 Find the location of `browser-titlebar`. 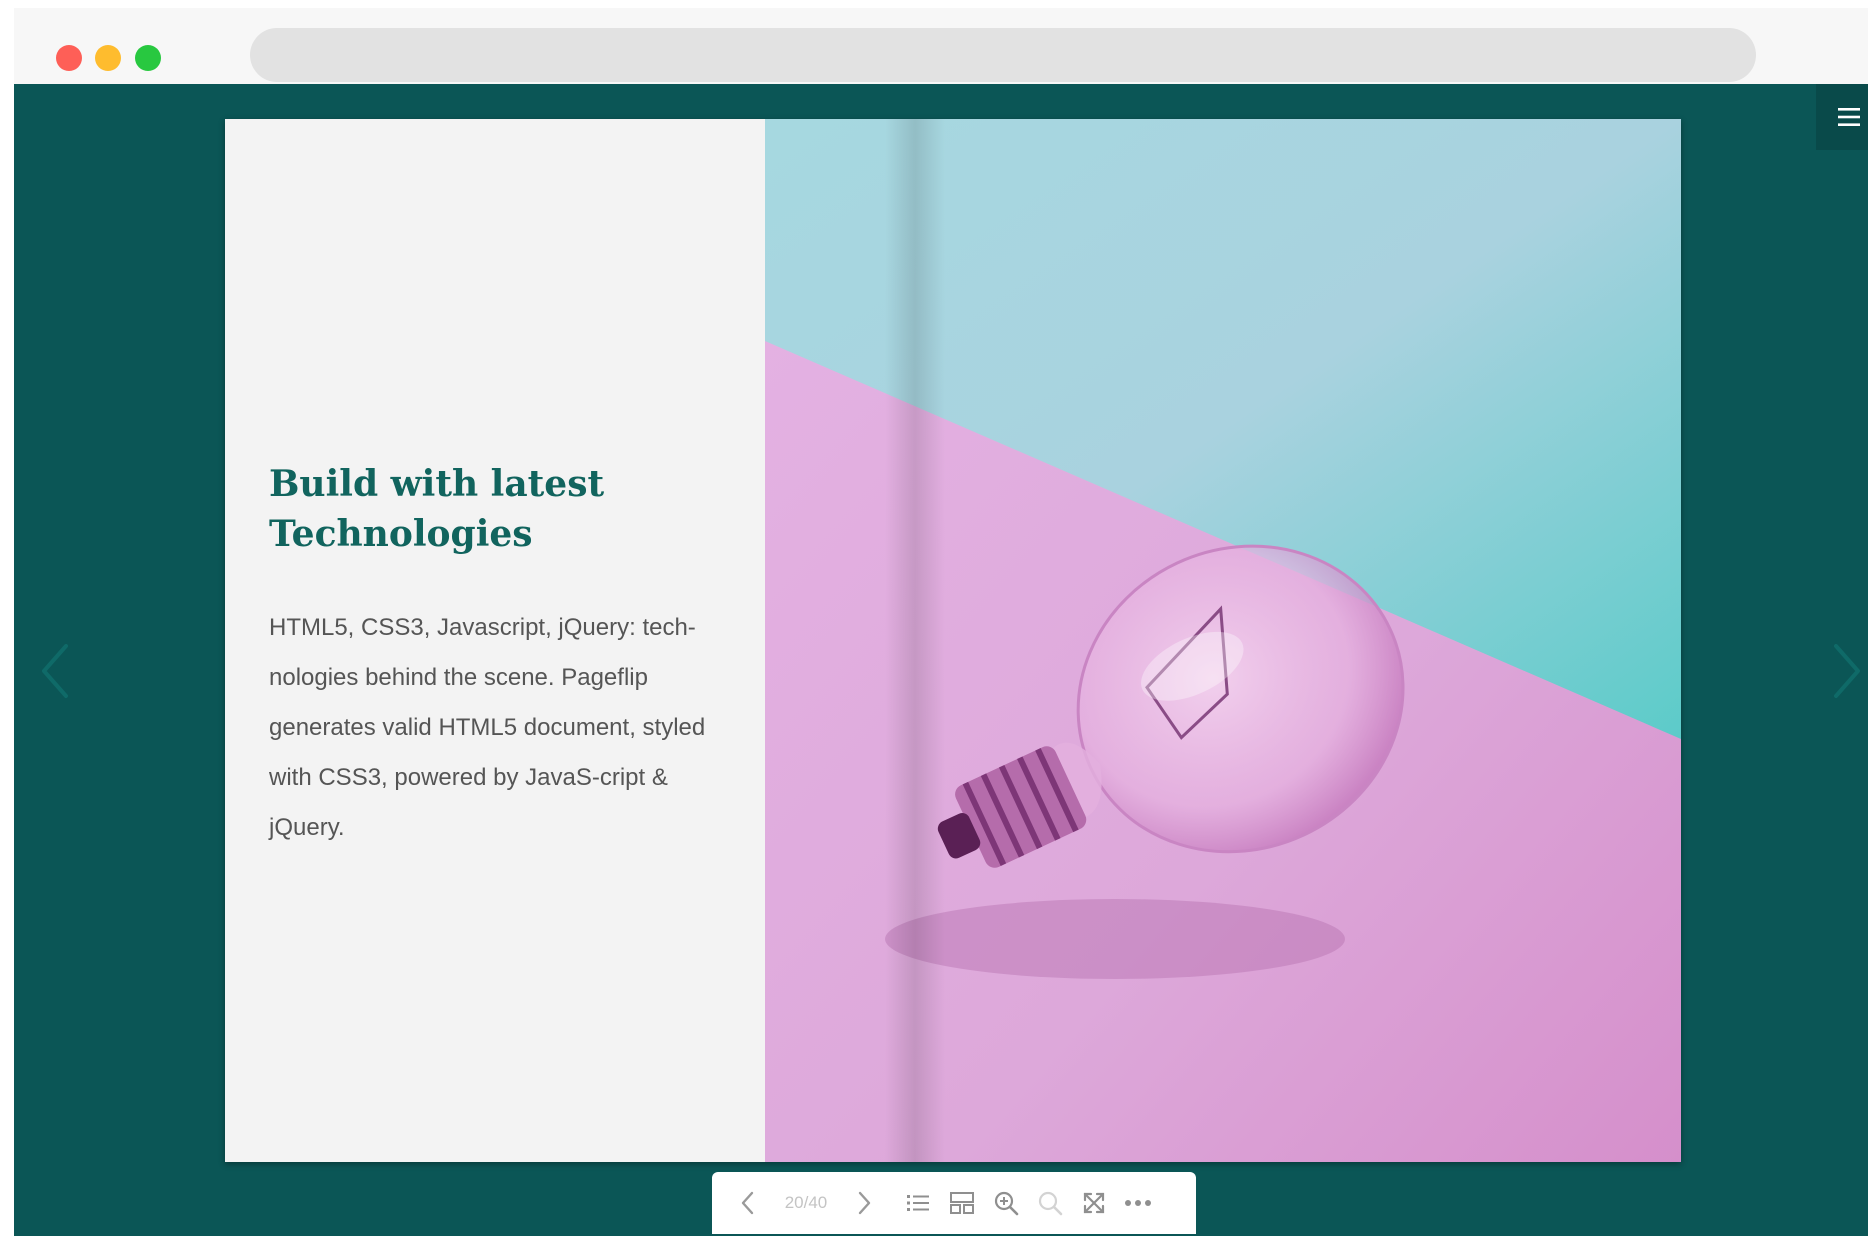

browser-titlebar is located at coordinates (941, 46).